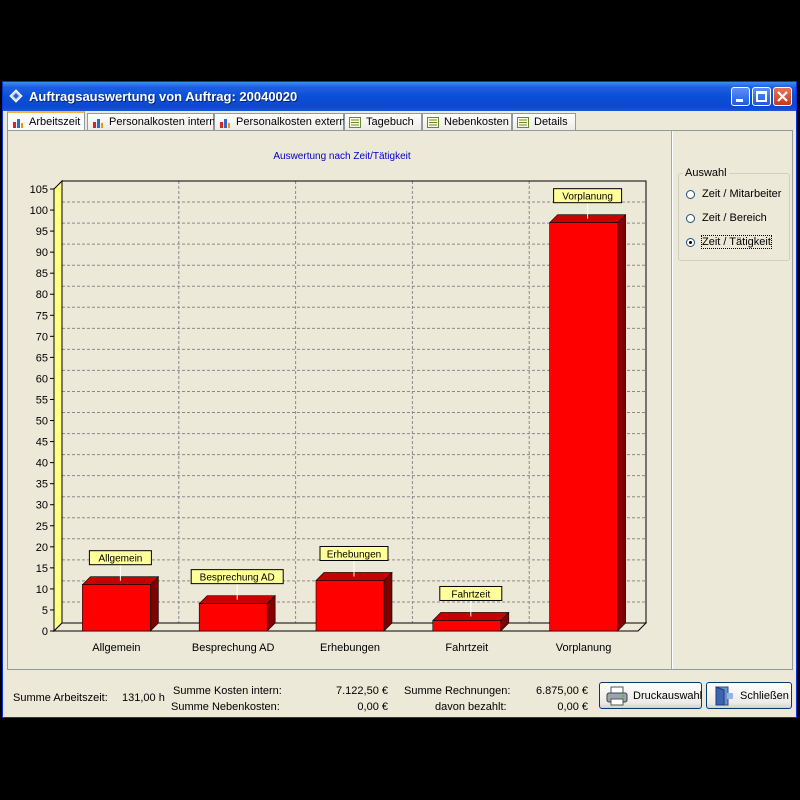  I want to click on radio-label: Zeit / Tätigkeit, so click(736, 242).